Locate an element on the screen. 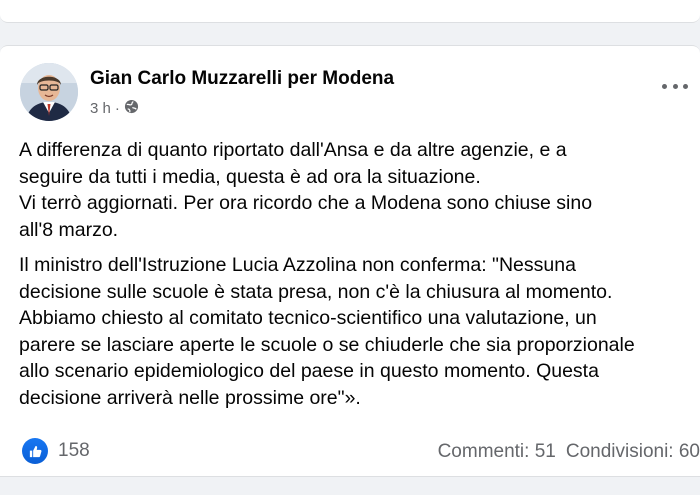  like-icon is located at coordinates (35, 451).